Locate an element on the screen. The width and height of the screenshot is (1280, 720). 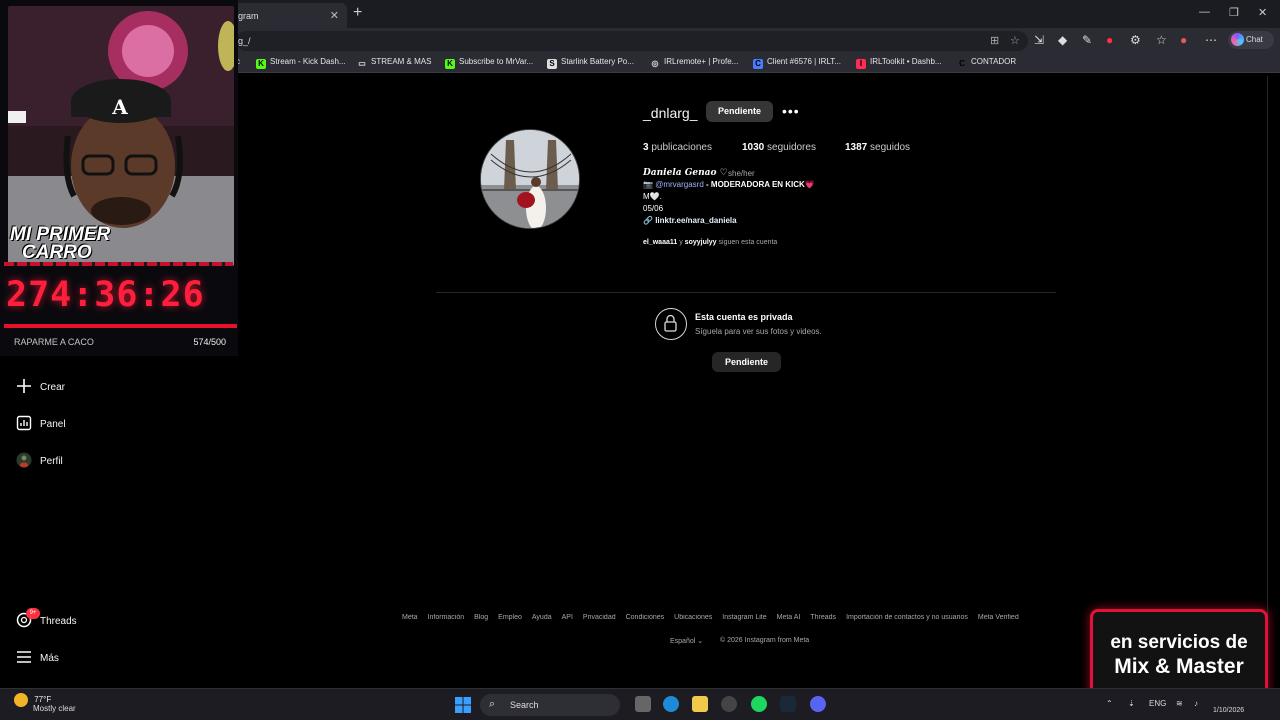
footer-link: Empleo is located at coordinates (510, 617).